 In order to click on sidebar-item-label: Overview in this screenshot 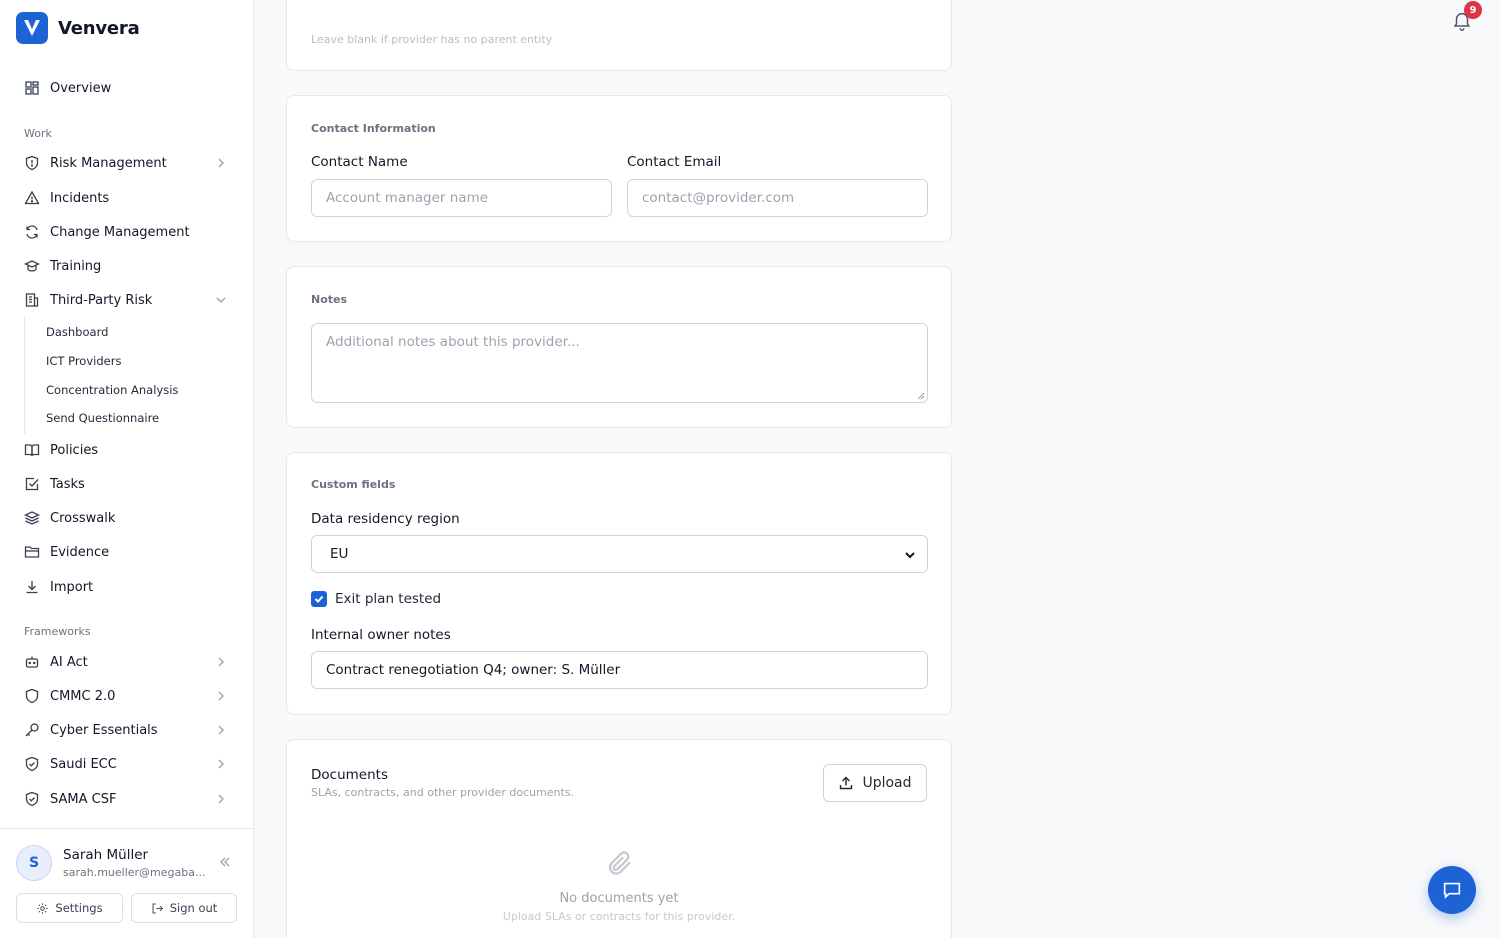, I will do `click(81, 88)`.